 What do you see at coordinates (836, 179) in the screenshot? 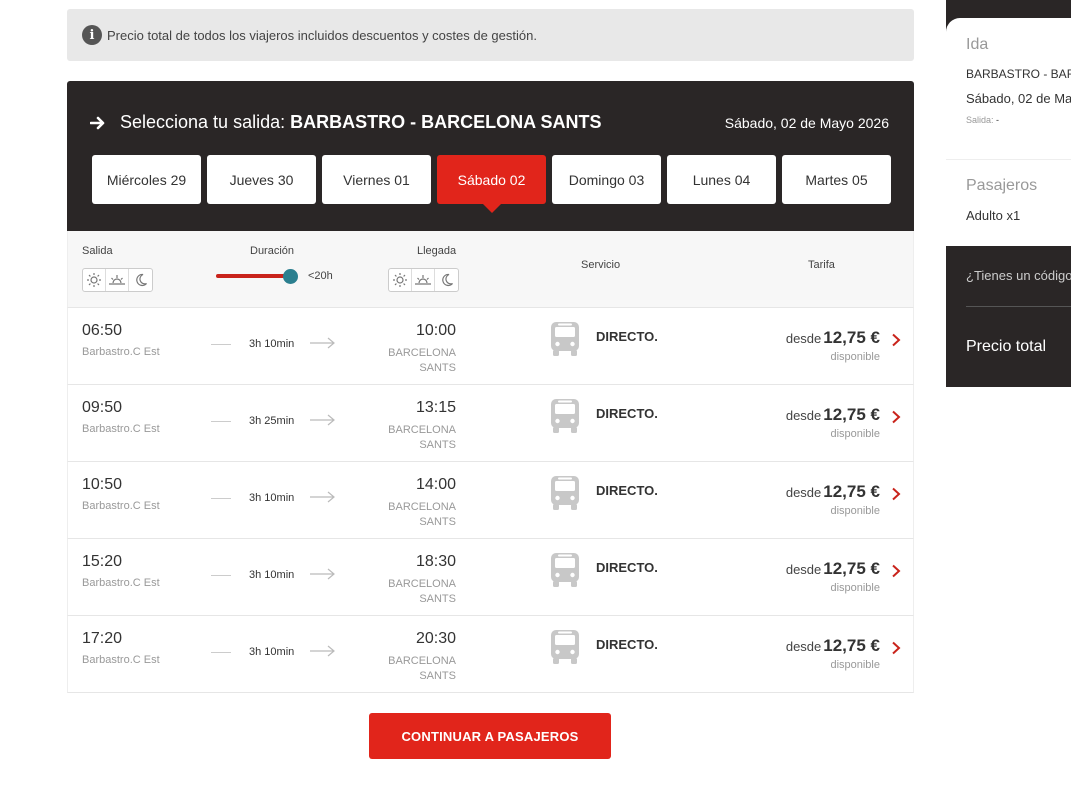
I see `day-tab: Martes 05` at bounding box center [836, 179].